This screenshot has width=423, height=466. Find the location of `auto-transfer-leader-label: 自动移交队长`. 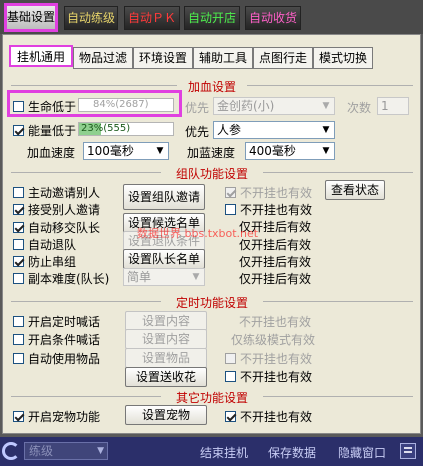

auto-transfer-leader-label: 自动移交队长 is located at coordinates (64, 228).